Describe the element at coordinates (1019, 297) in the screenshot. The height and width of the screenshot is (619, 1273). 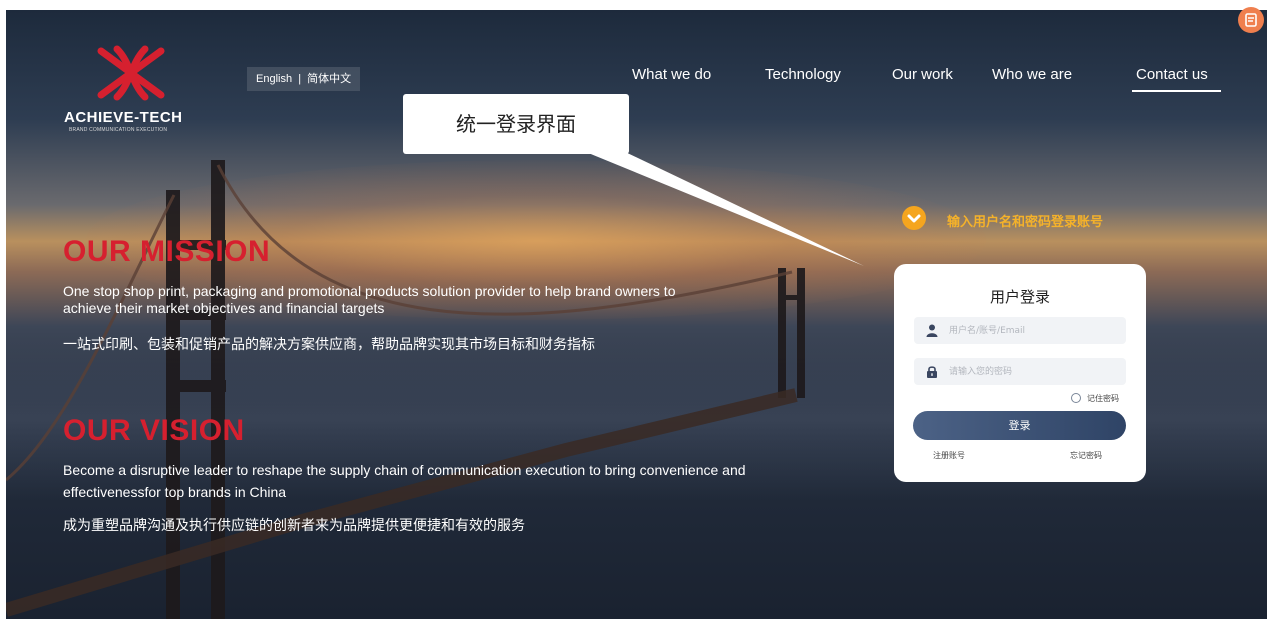
I see `login-title: 用户登录` at that location.